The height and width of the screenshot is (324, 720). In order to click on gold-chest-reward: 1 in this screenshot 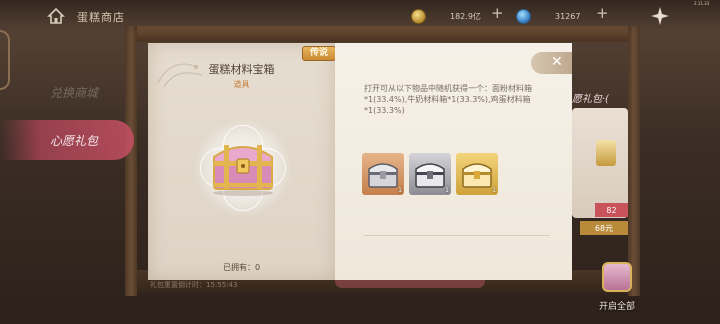, I will do `click(477, 174)`.